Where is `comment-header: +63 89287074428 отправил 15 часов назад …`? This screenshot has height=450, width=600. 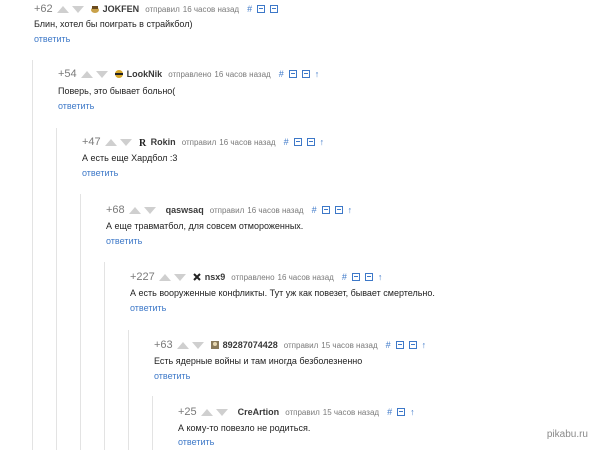
comment-header: +63 89287074428 отправил 15 часов назад … is located at coordinates (292, 345).